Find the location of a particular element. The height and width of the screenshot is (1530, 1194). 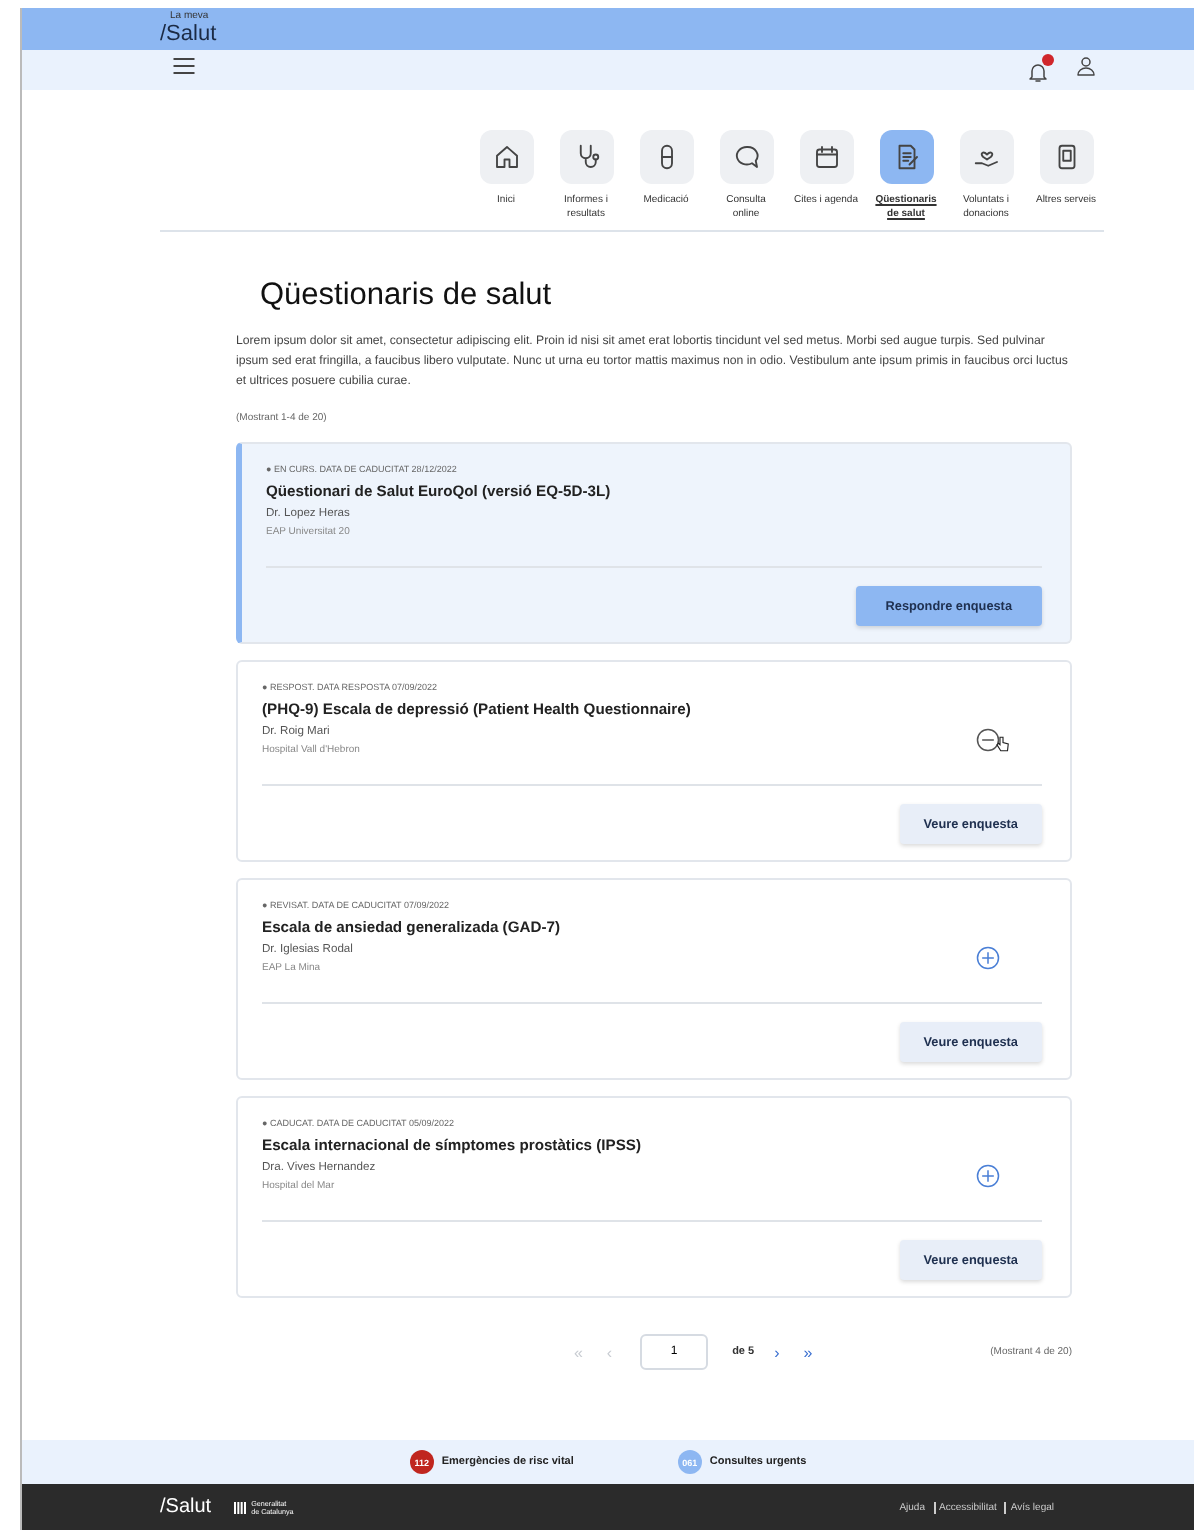

collapse-icon is located at coordinates (988, 740).